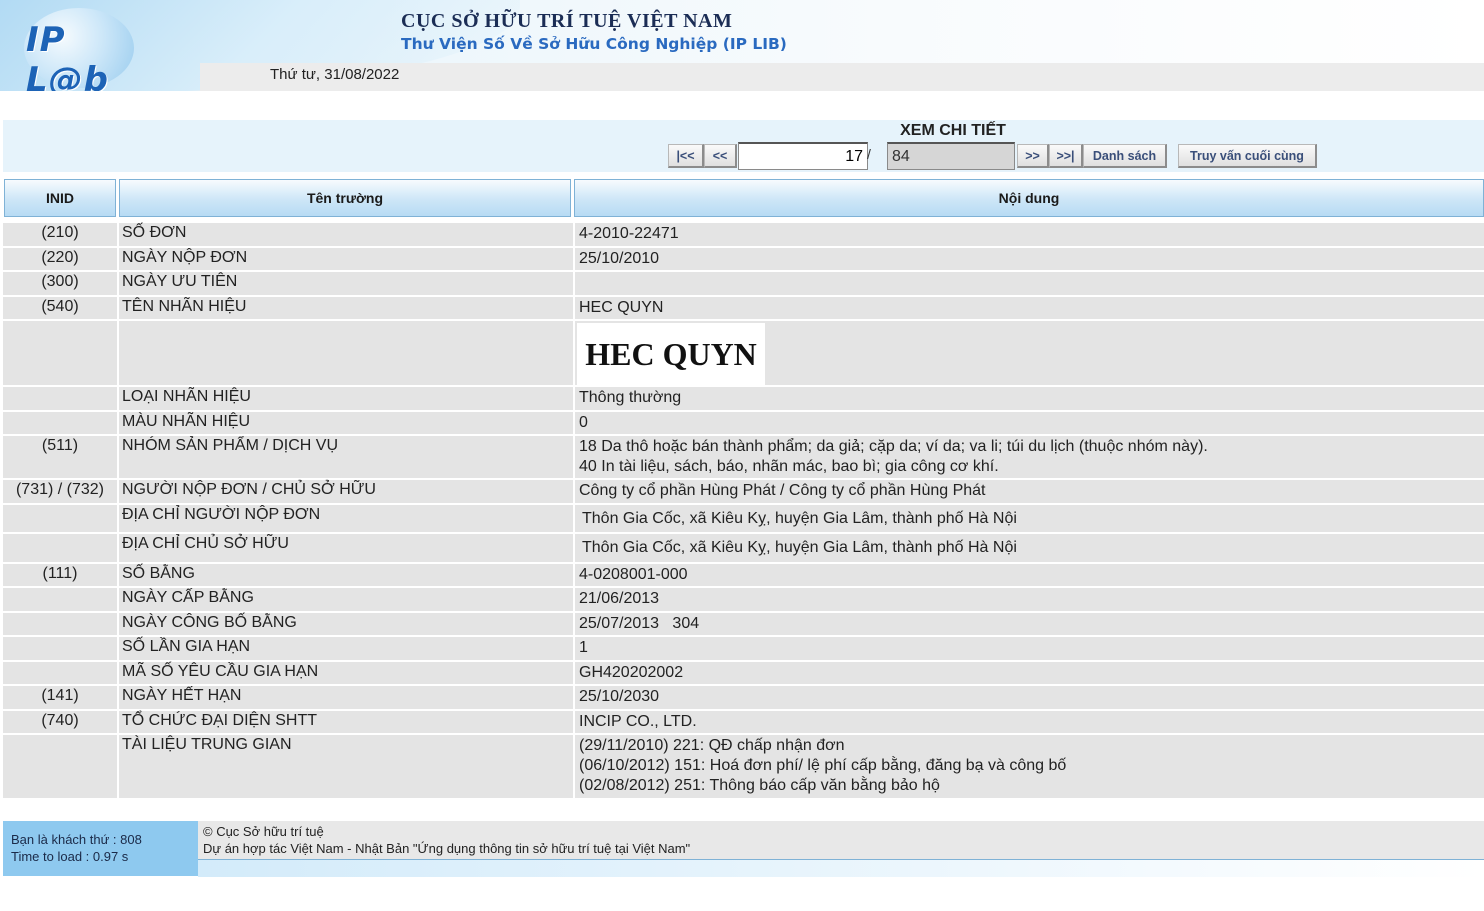  Describe the element at coordinates (841, 868) in the screenshot. I see `footer-divider` at that location.